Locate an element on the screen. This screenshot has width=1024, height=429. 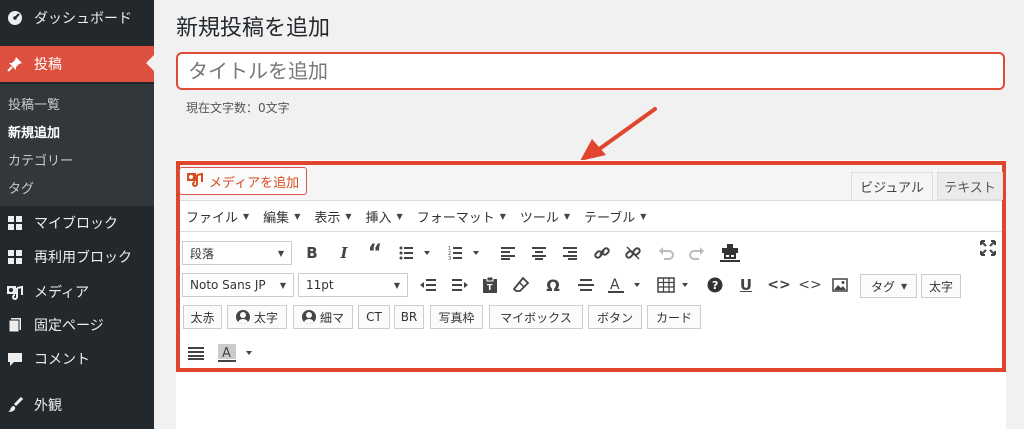
undo-icon is located at coordinates (666, 253).